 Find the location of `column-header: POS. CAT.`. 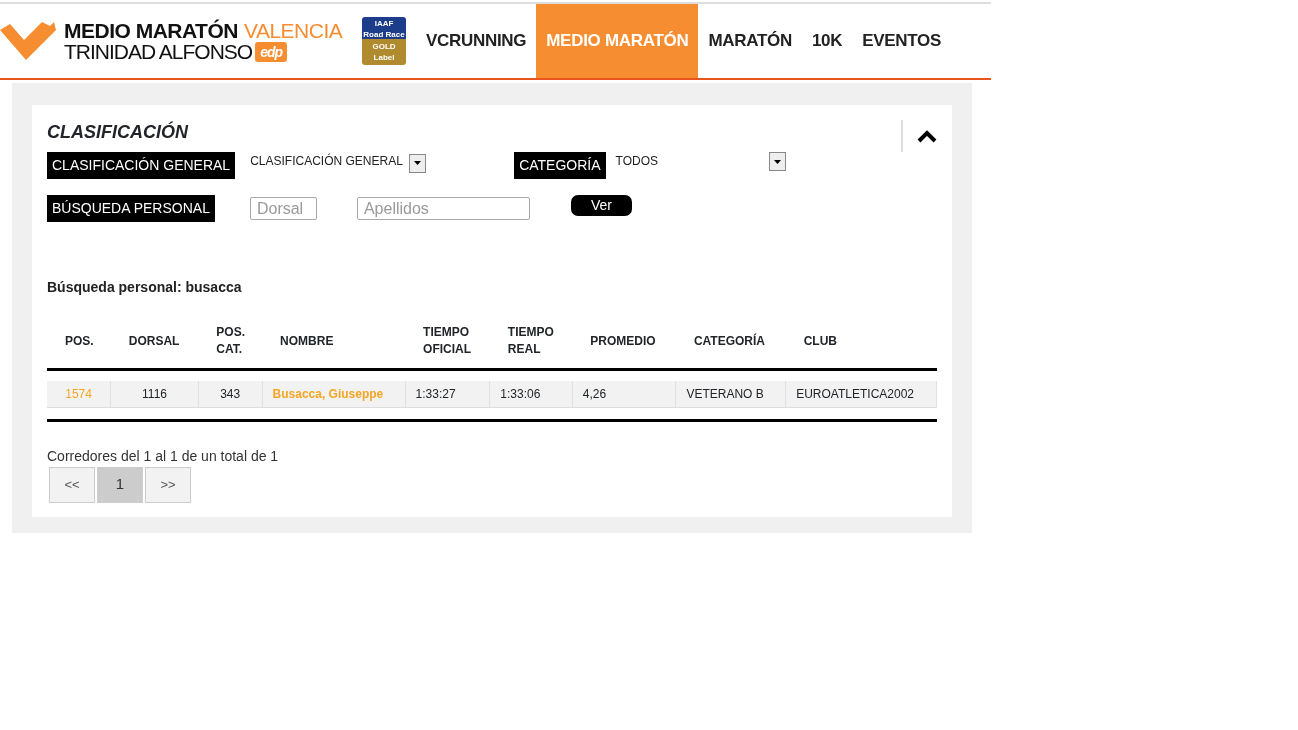

column-header: POS. CAT. is located at coordinates (231, 341).